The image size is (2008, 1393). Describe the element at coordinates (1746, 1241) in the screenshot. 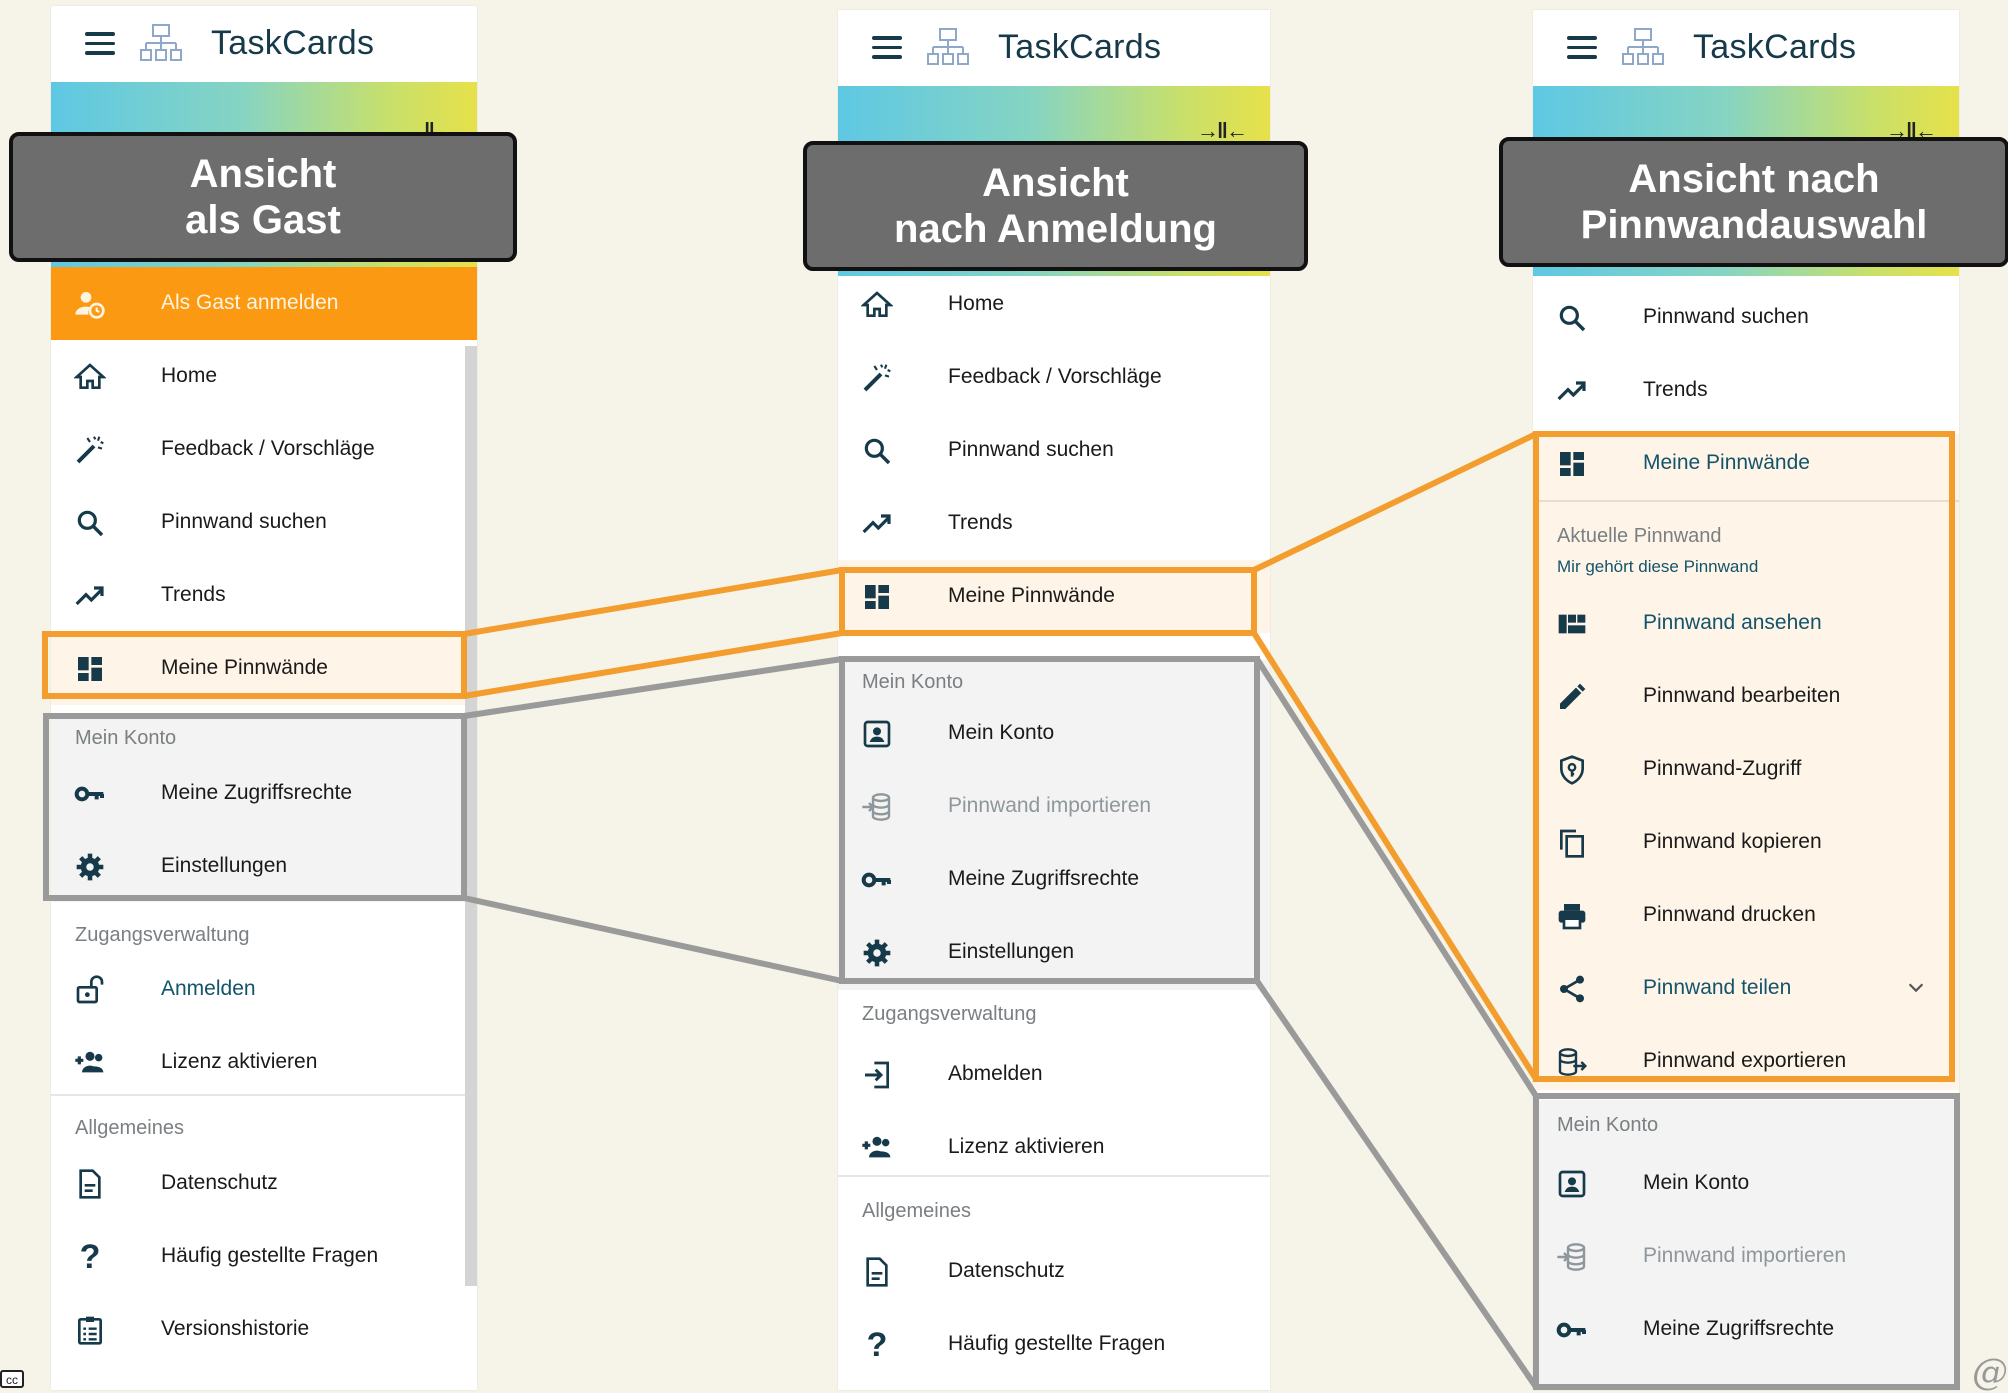

I see `frame-account-board` at that location.